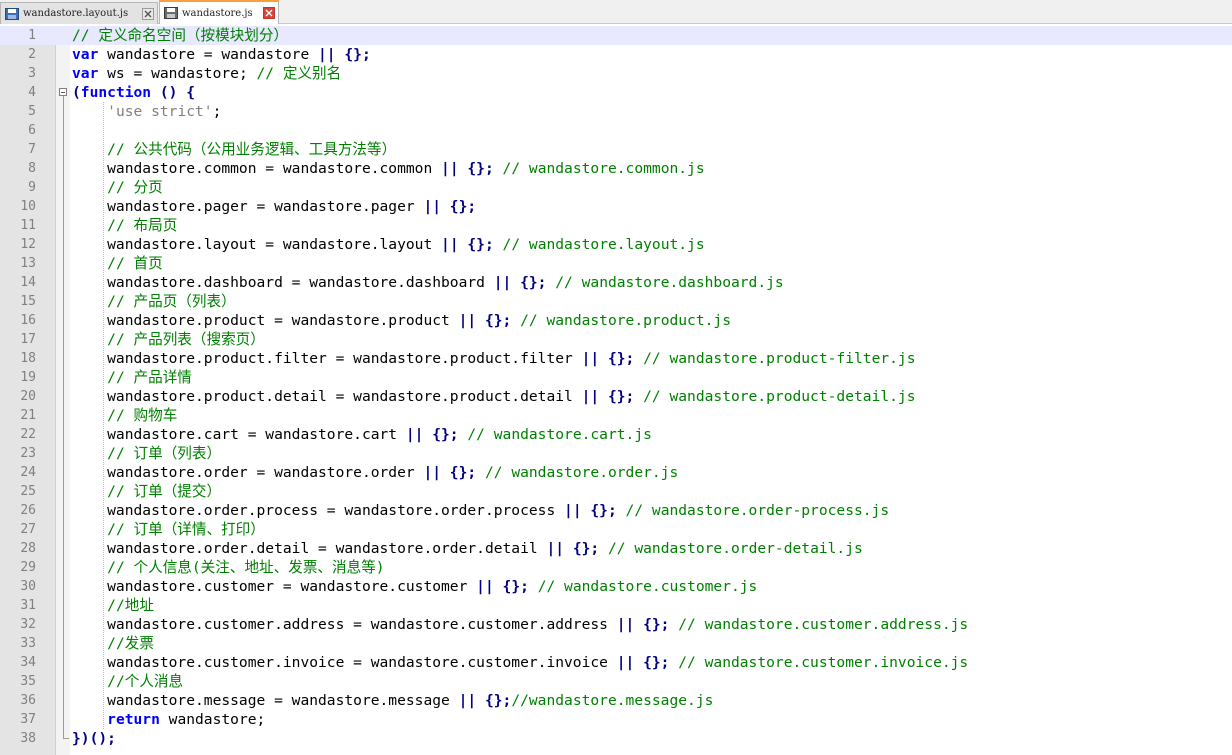 The height and width of the screenshot is (755, 1232). What do you see at coordinates (28, 434) in the screenshot?
I see `line-number: 22` at bounding box center [28, 434].